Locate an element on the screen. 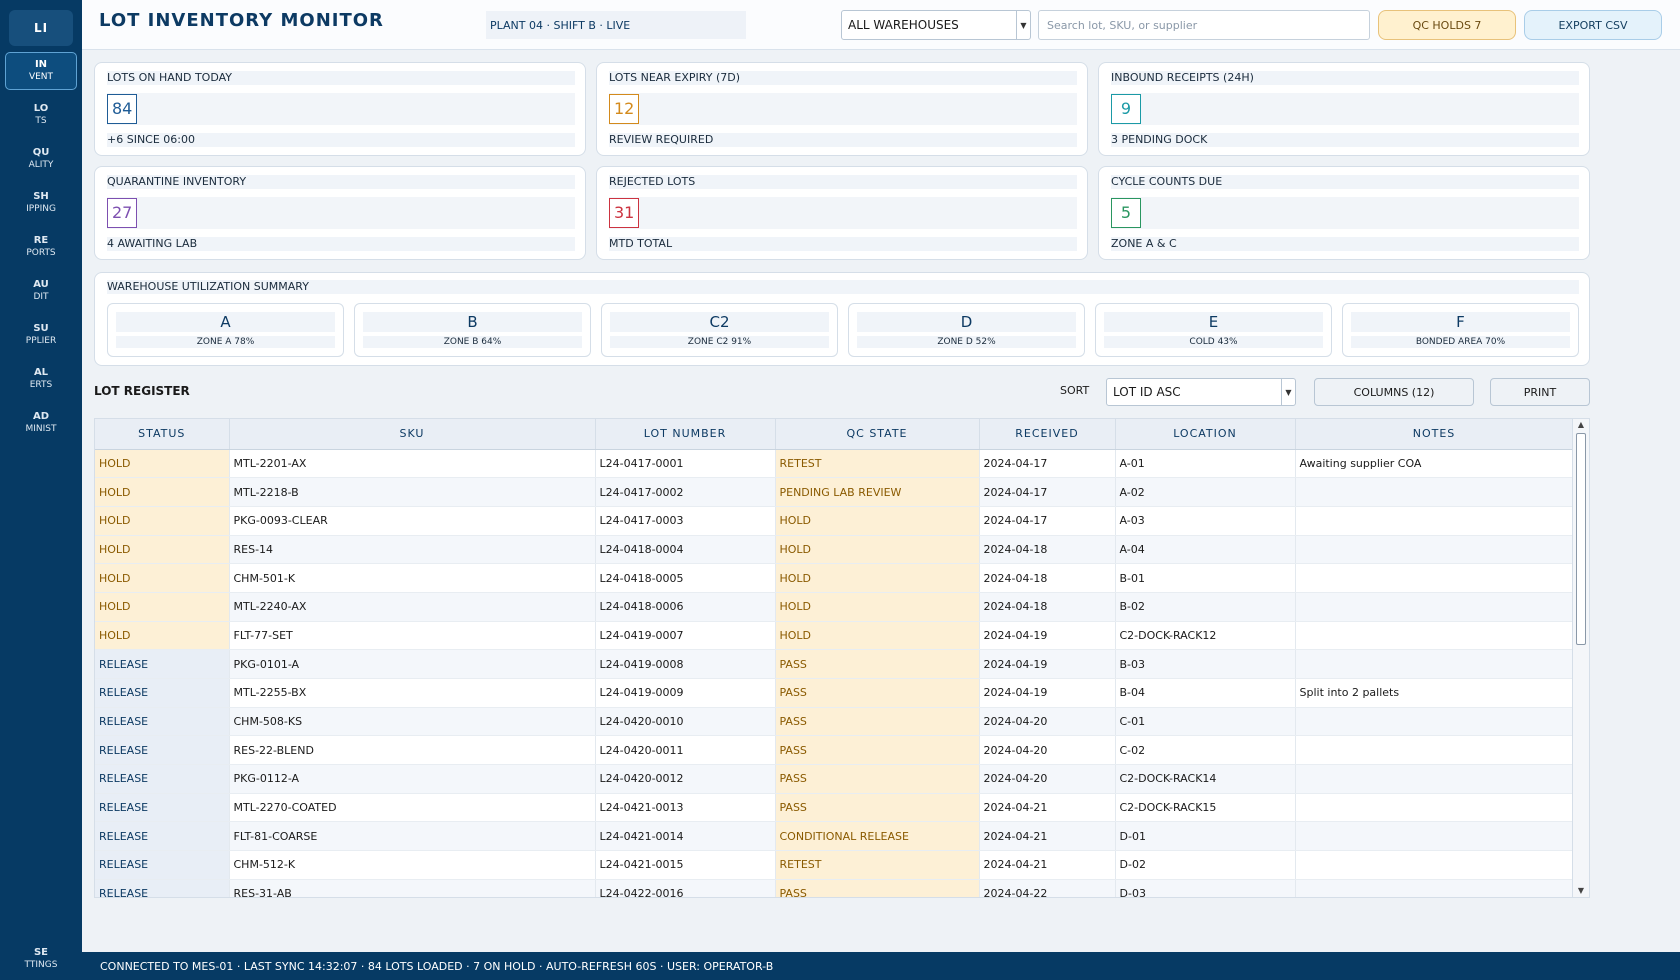 This screenshot has width=1680, height=980. scroll-up-icon: ▲ is located at coordinates (1581, 425).